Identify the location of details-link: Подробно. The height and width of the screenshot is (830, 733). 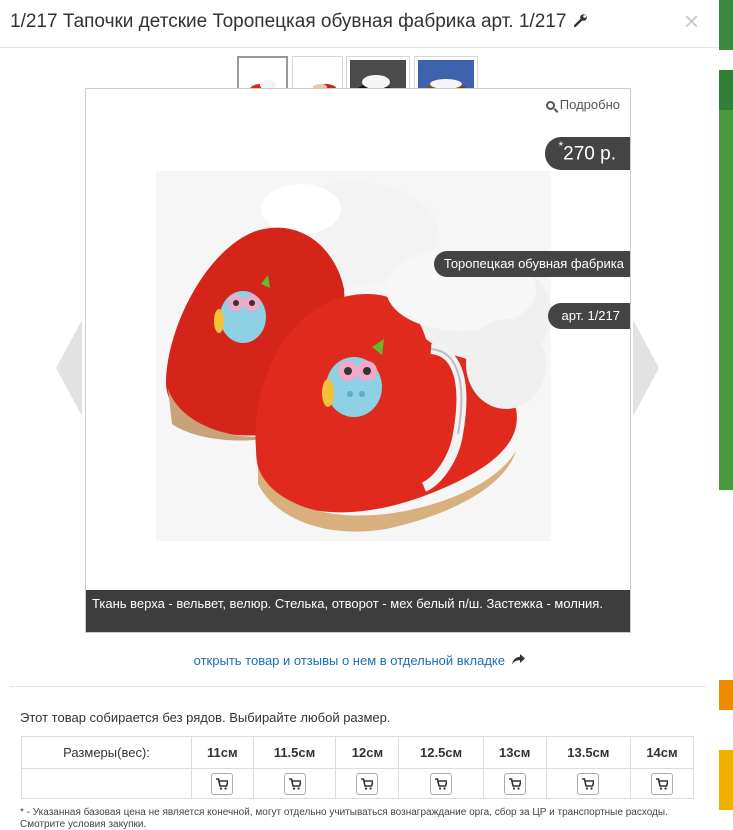
(582, 104).